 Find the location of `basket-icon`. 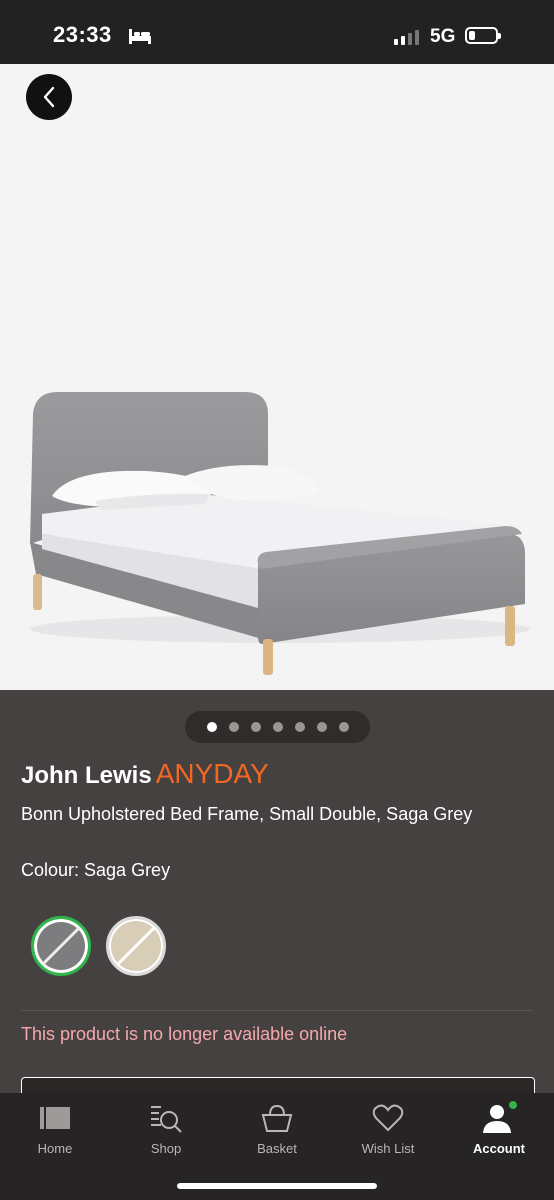

basket-icon is located at coordinates (277, 1118).